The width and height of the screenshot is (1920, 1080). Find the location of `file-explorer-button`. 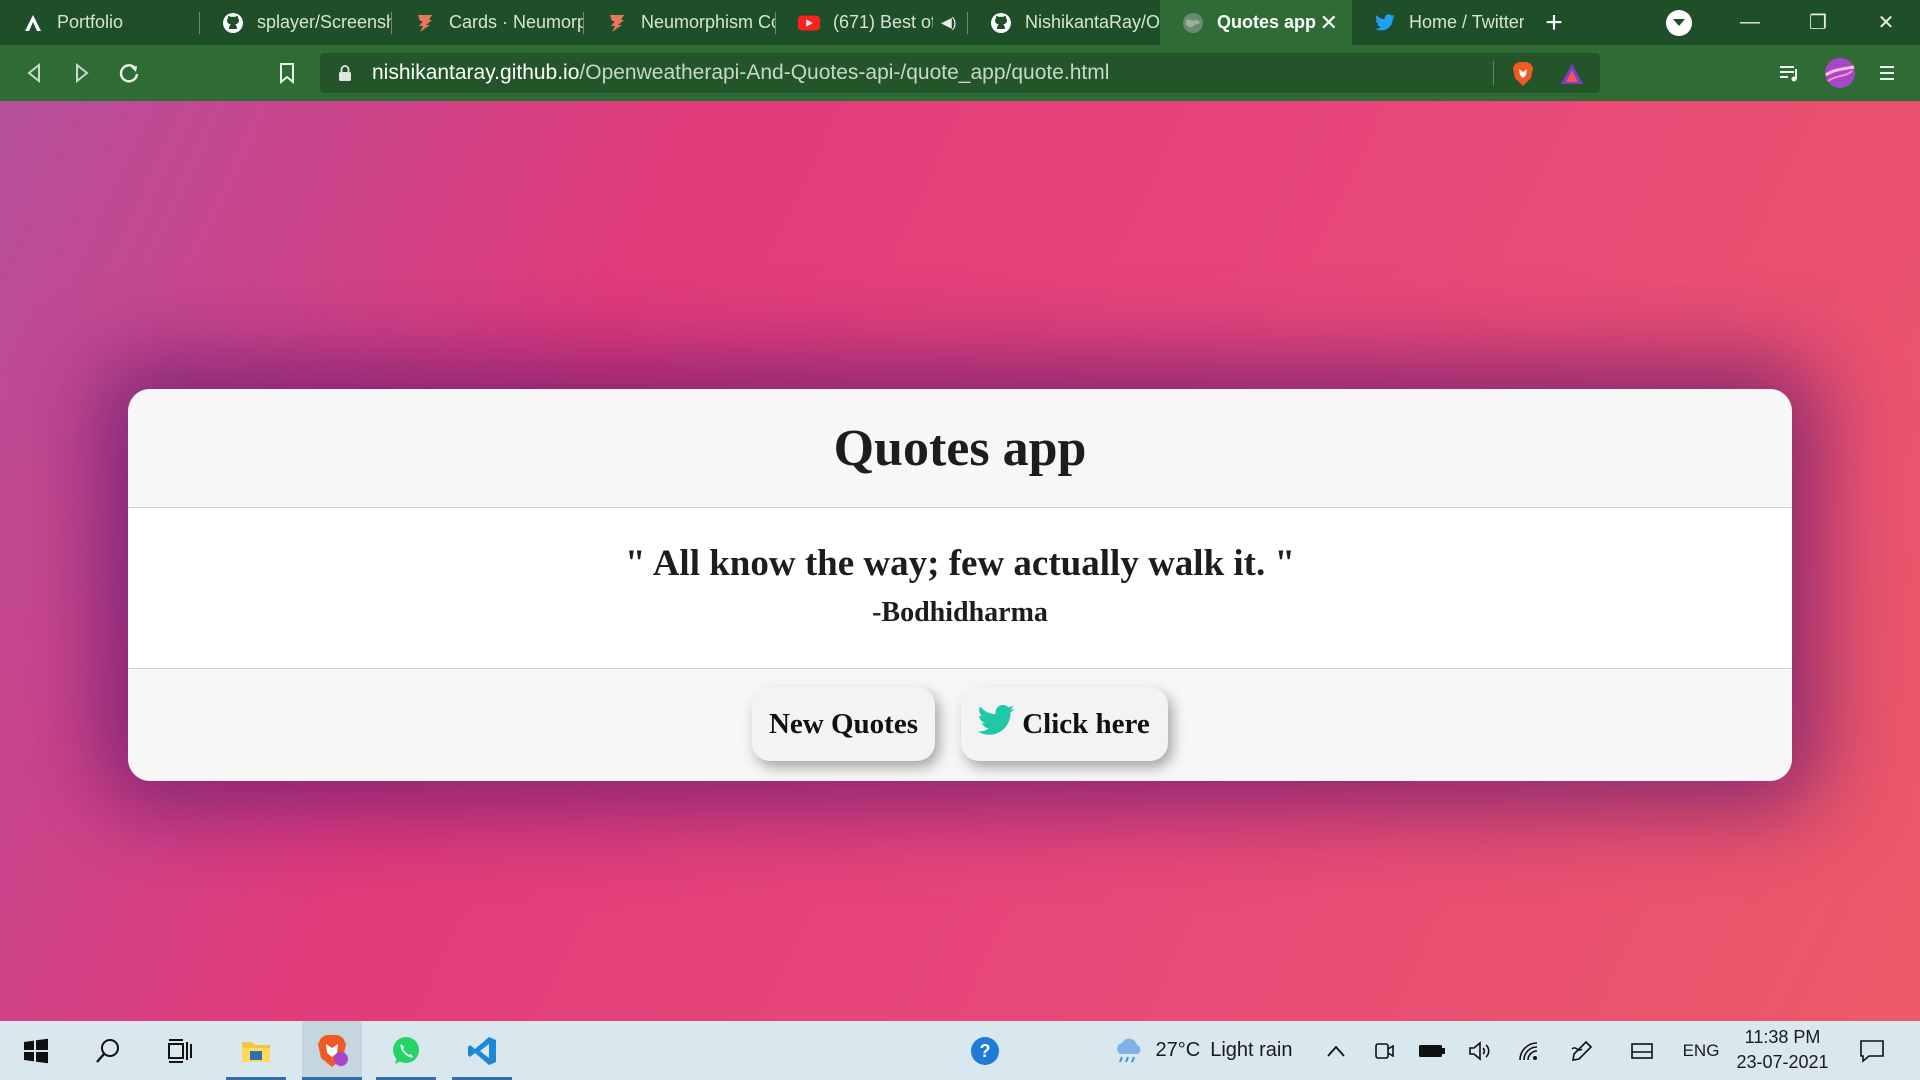

file-explorer-button is located at coordinates (256, 1050).